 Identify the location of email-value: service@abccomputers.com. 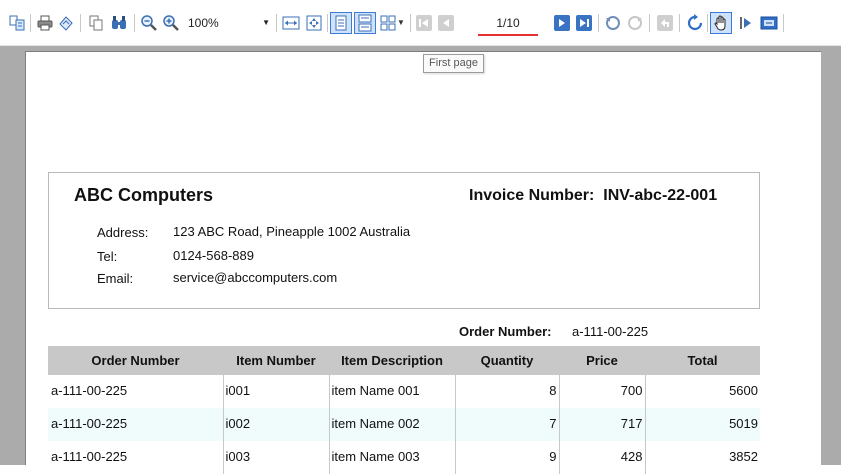
(255, 277).